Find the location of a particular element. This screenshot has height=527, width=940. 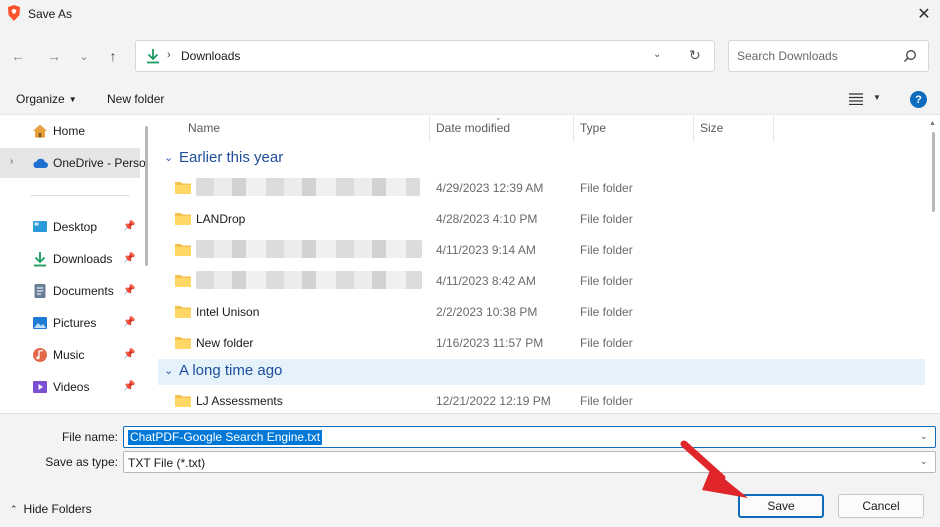

forward-arrow-icon: → is located at coordinates (54, 56).